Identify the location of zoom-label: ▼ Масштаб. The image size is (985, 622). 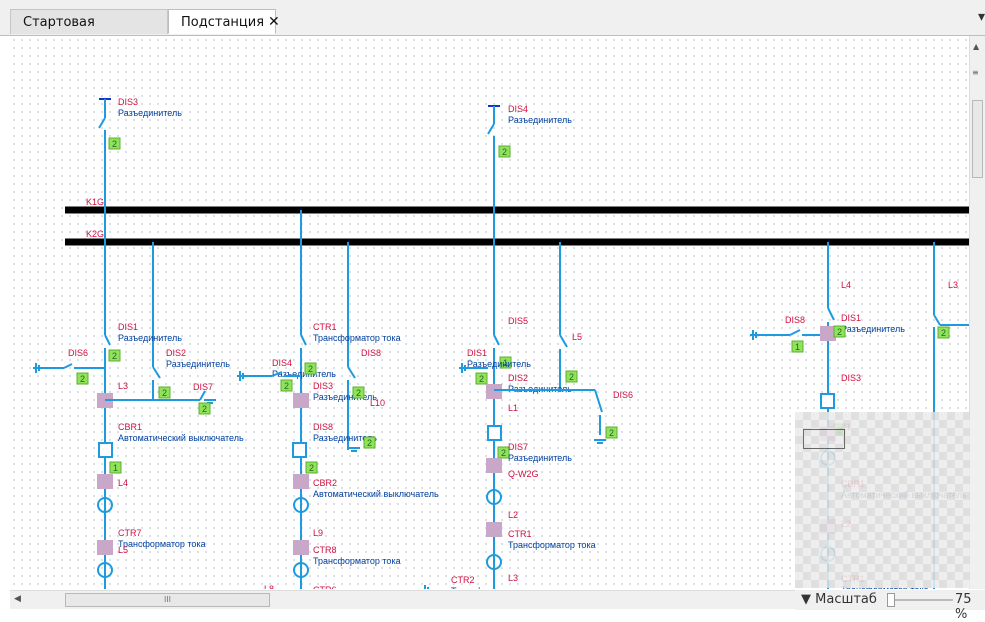
(839, 599).